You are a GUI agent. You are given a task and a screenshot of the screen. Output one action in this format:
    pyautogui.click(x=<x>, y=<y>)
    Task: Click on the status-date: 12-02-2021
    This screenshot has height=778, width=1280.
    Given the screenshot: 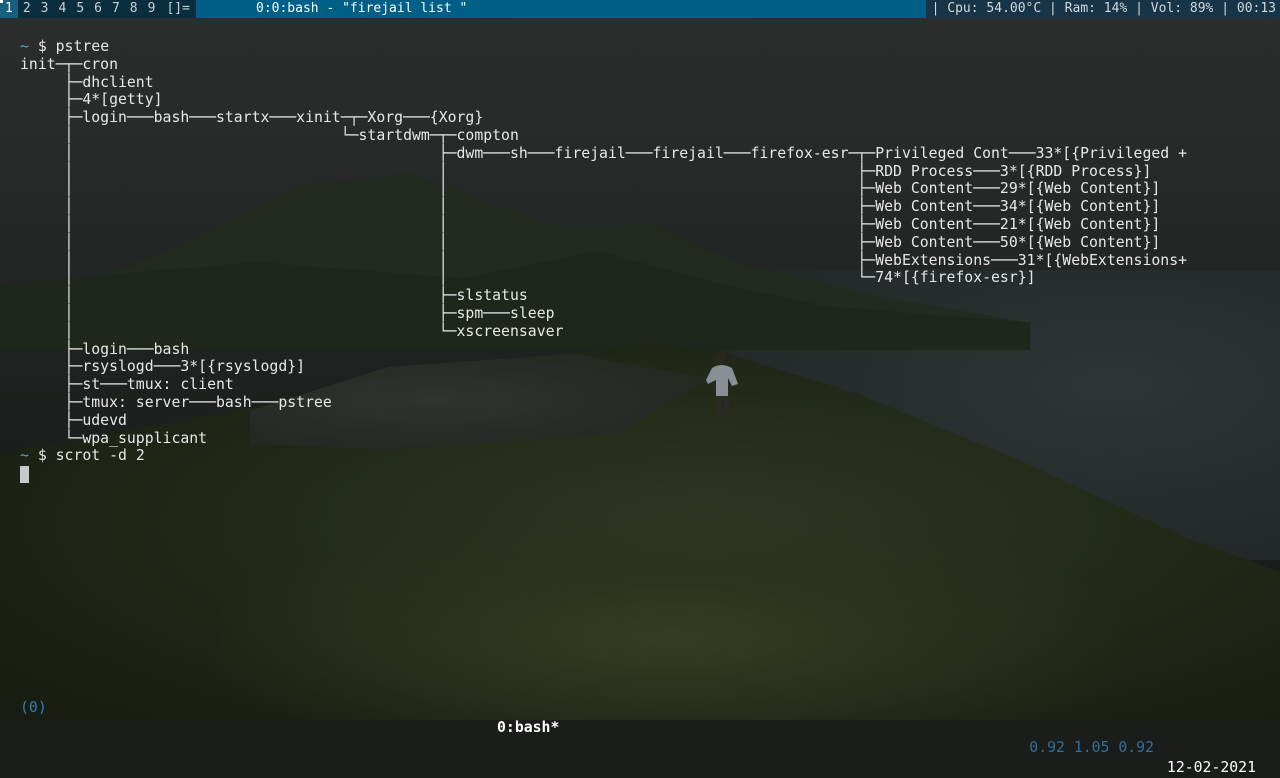 What is the action you would take?
    pyautogui.click(x=1211, y=767)
    